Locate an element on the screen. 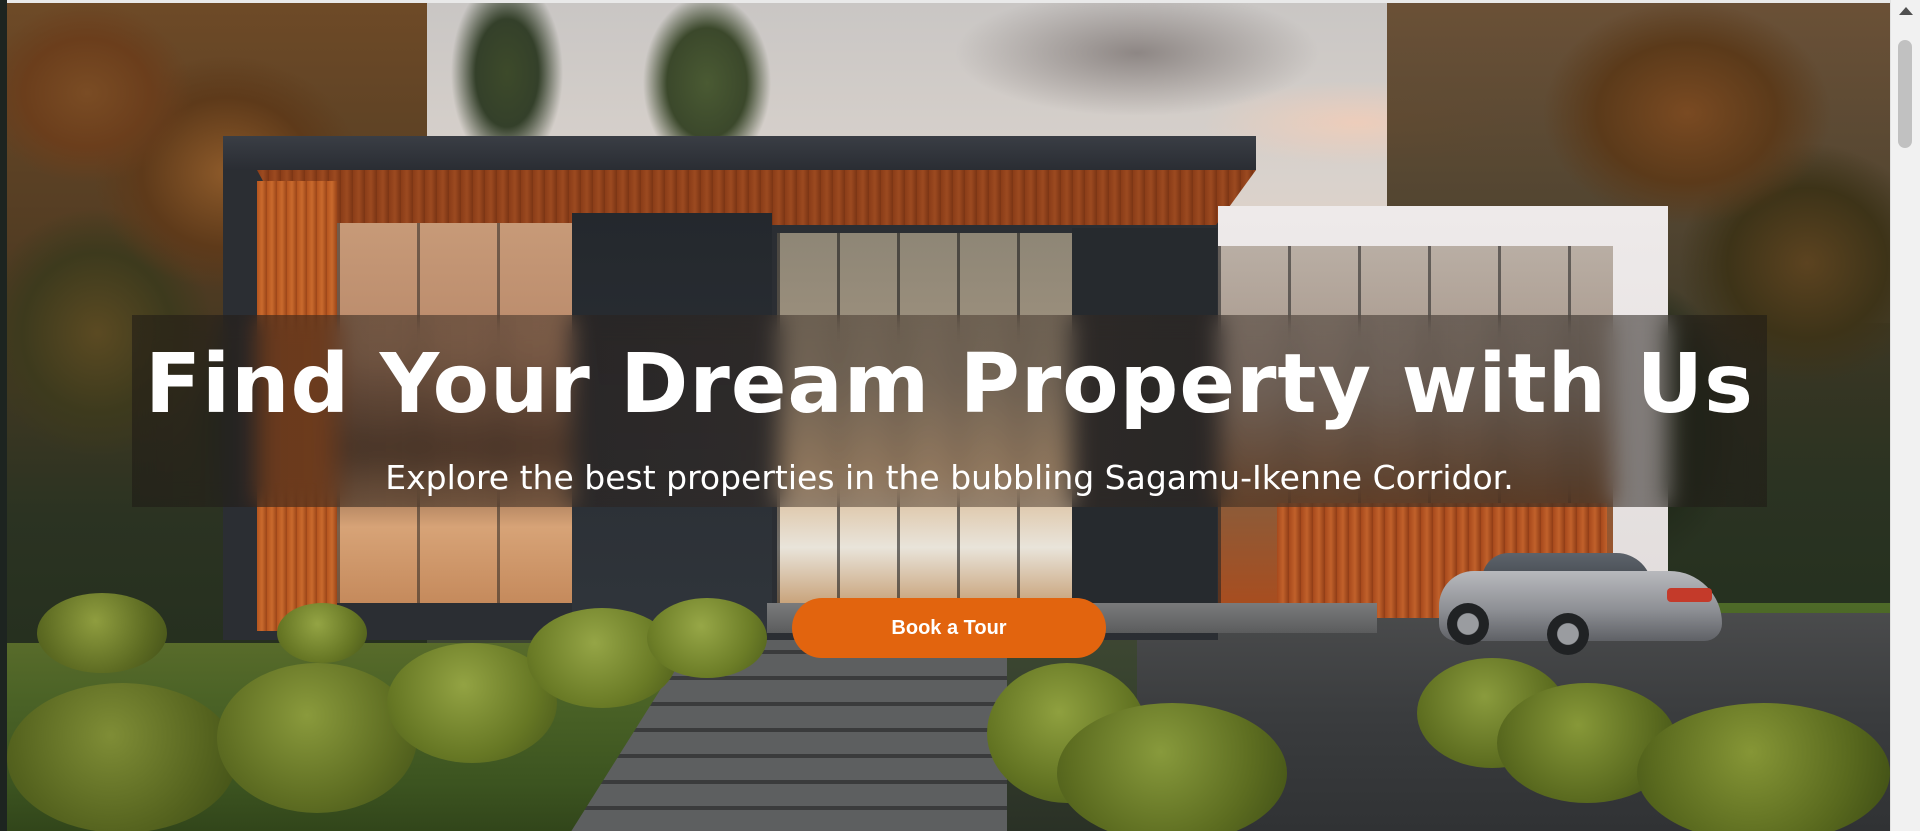  scroll-up-button is located at coordinates (1905, 11).